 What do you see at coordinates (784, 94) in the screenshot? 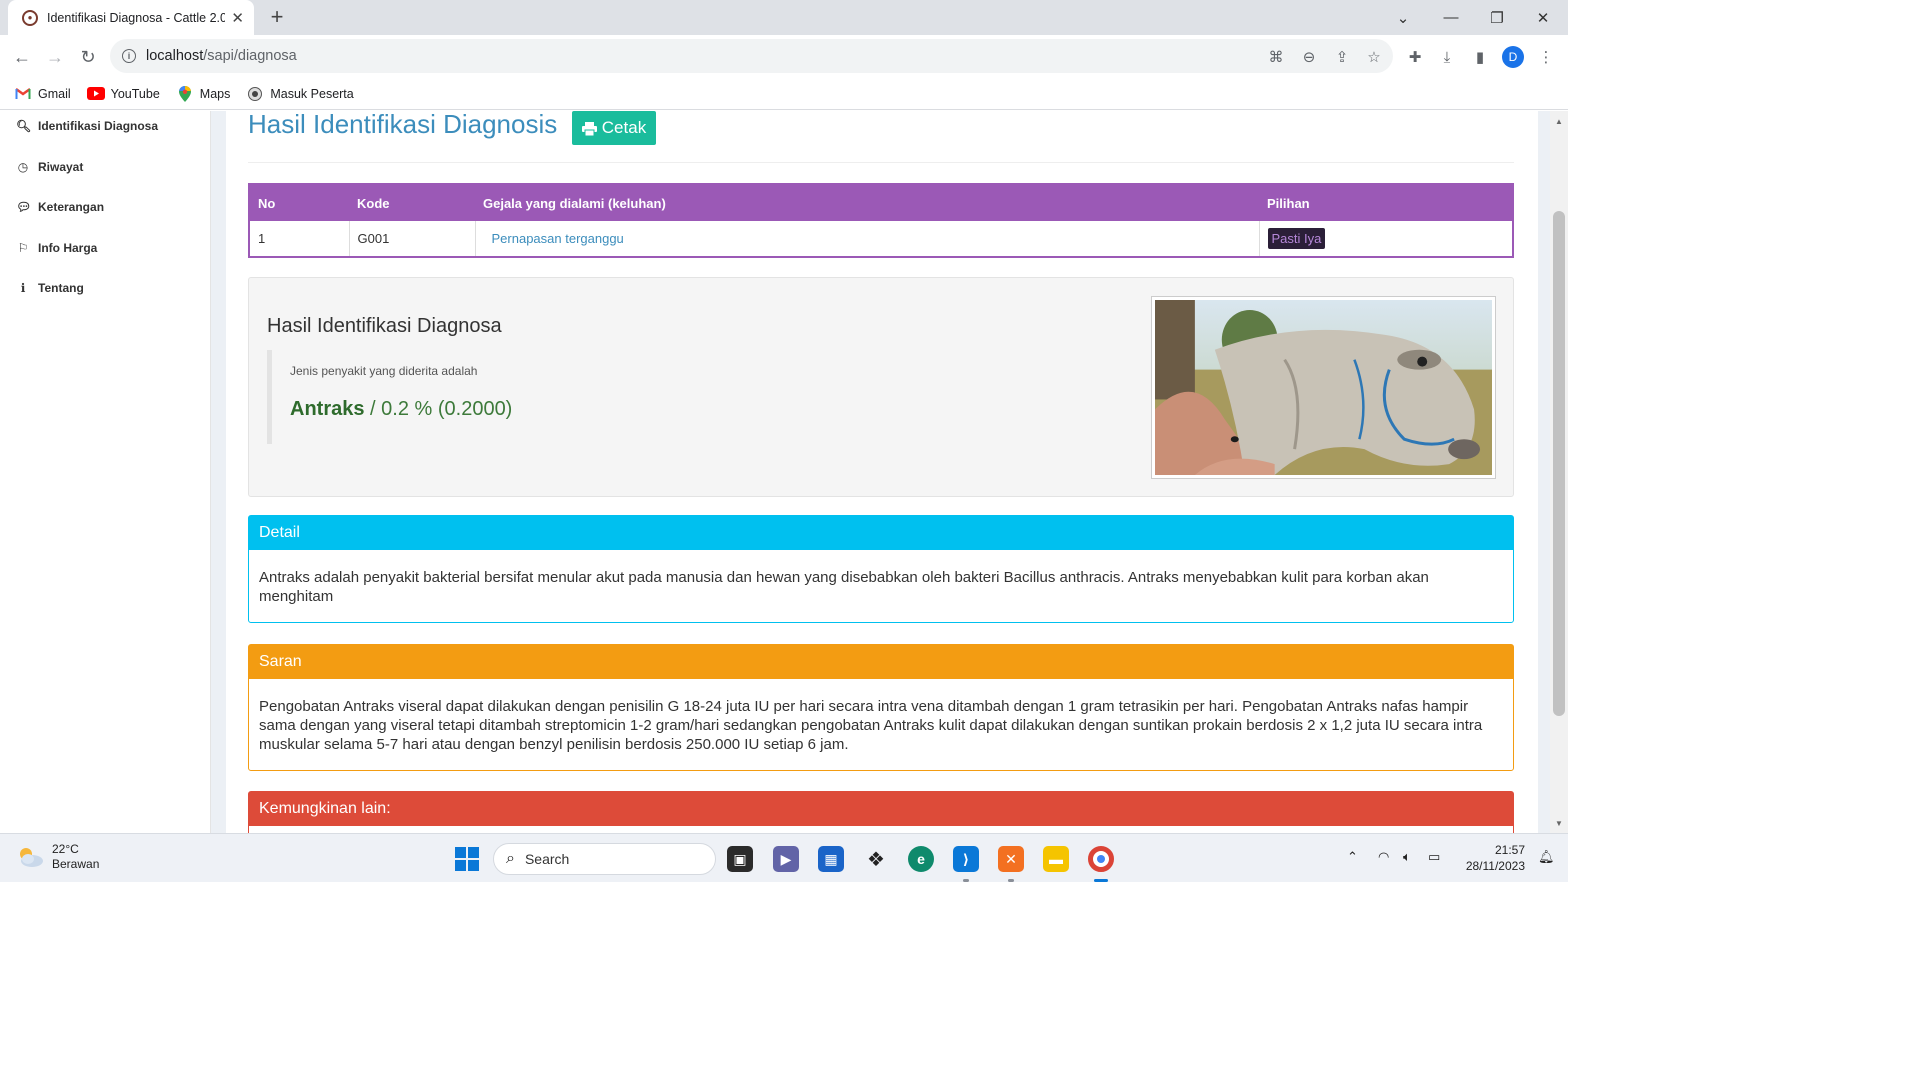
I see `bookmarks-bar: Gmail YouTube Maps Masuk Peserta` at bounding box center [784, 94].